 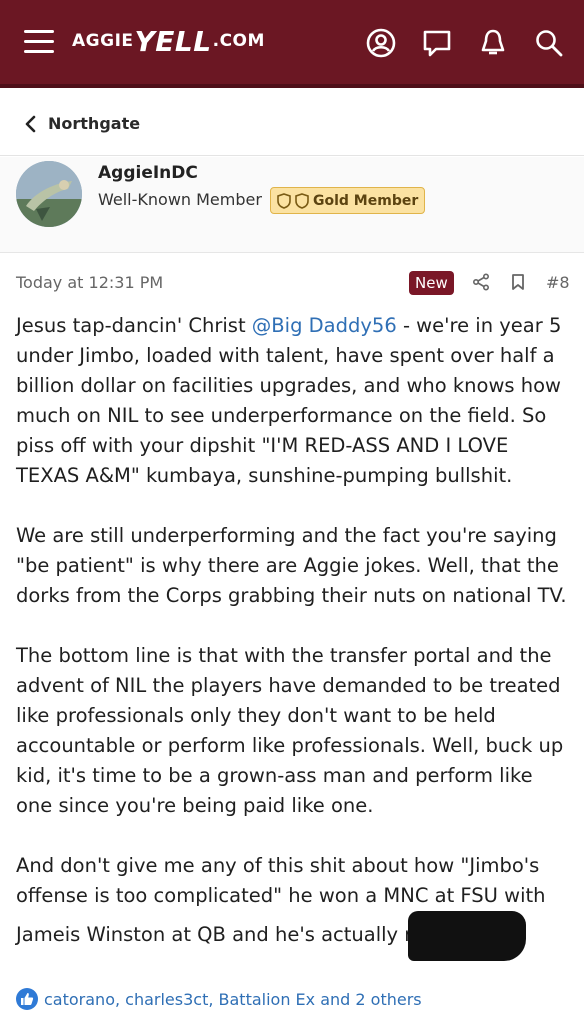 What do you see at coordinates (437, 43) in the screenshot?
I see `chat-icon` at bounding box center [437, 43].